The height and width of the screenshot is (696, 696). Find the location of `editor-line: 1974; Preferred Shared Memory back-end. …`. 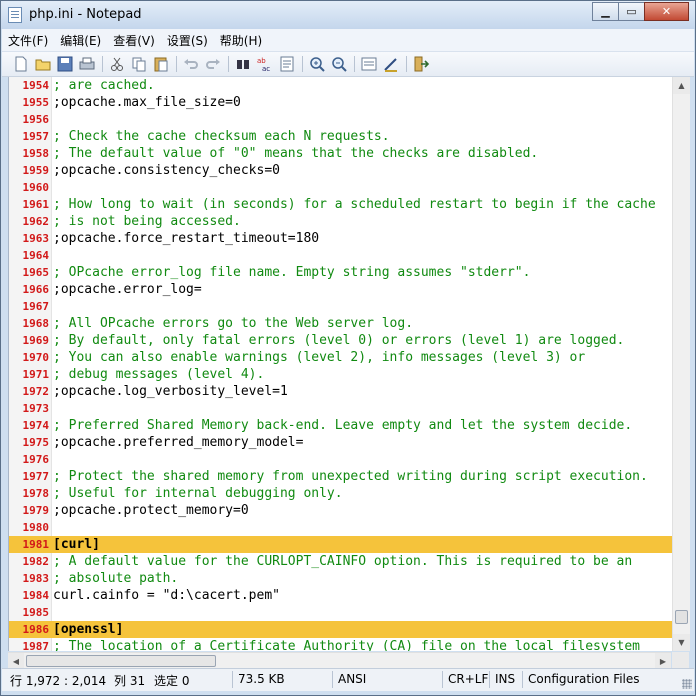

editor-line: 1974; Preferred Shared Memory back-end. … is located at coordinates (340, 425).